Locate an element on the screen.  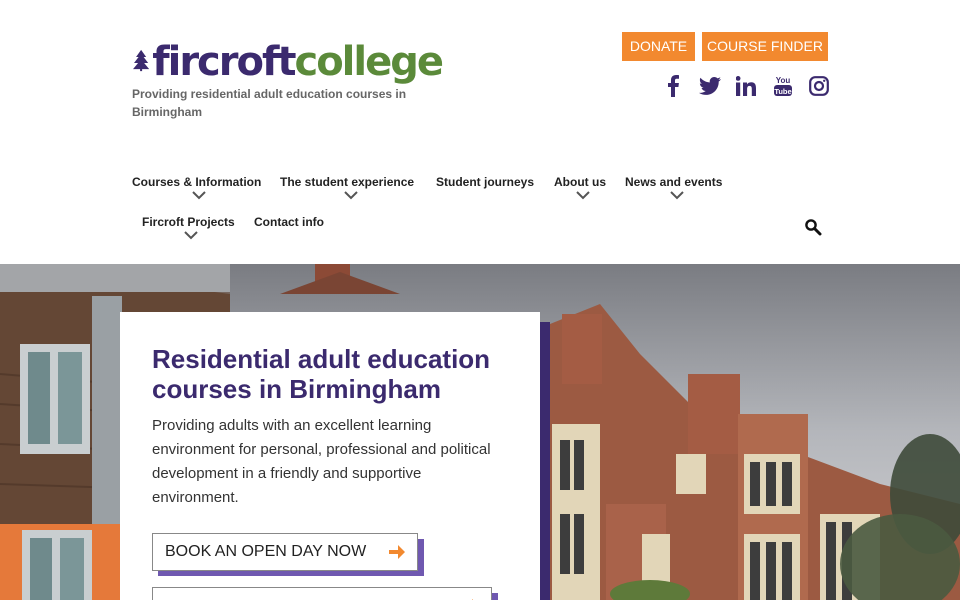
arrow-right-icon is located at coordinates (397, 552).